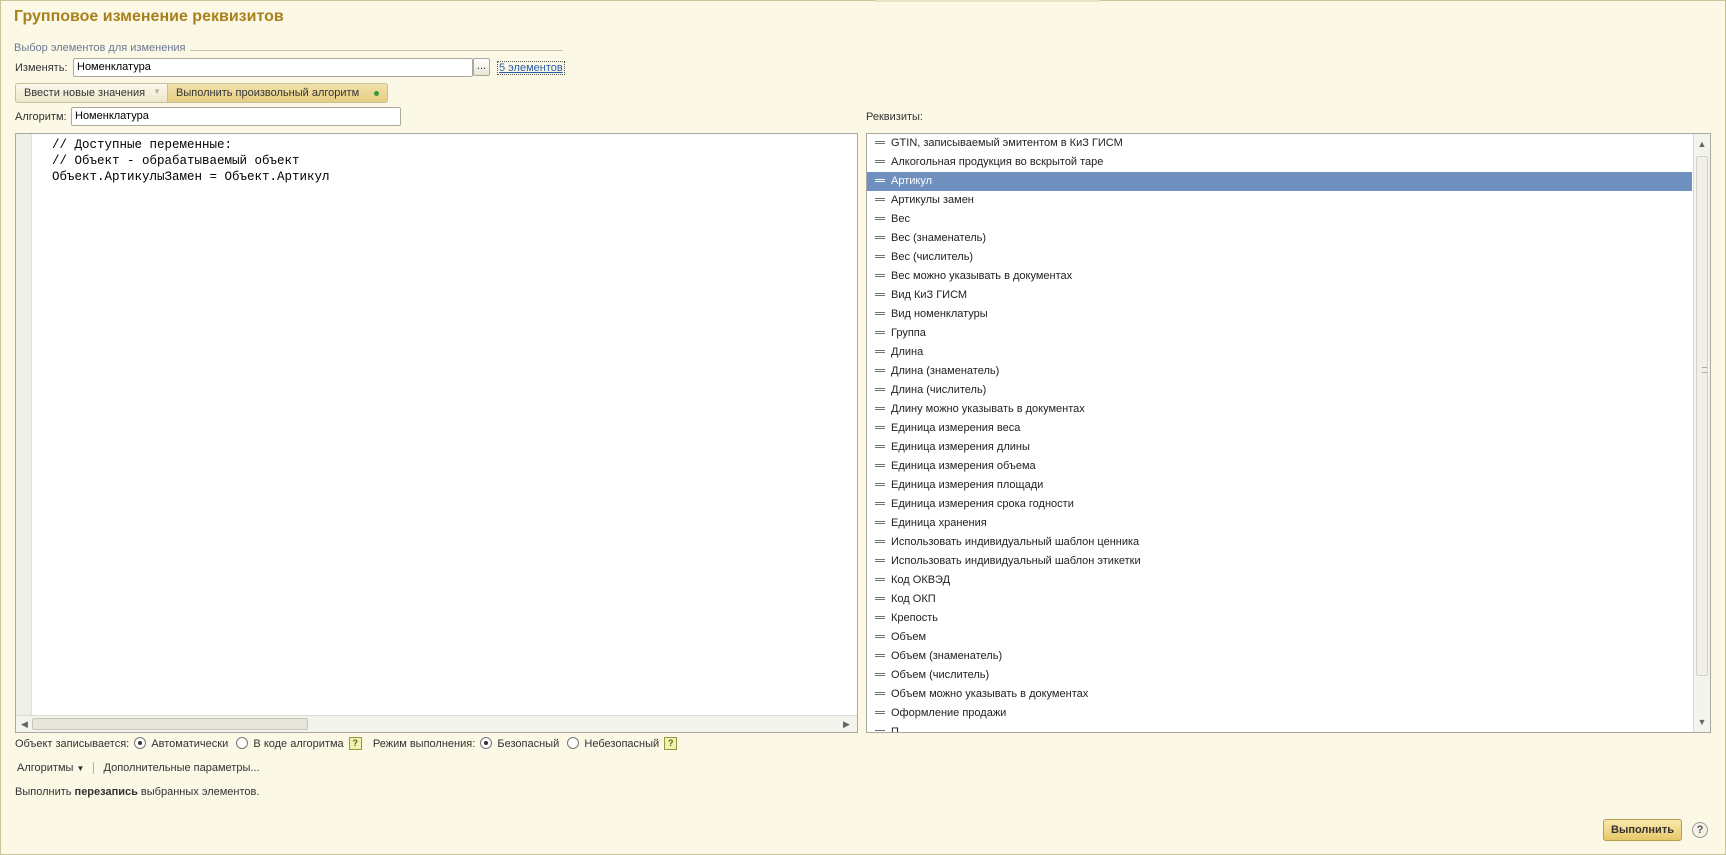  What do you see at coordinates (486, 743) in the screenshot?
I see `mode-safe-radio` at bounding box center [486, 743].